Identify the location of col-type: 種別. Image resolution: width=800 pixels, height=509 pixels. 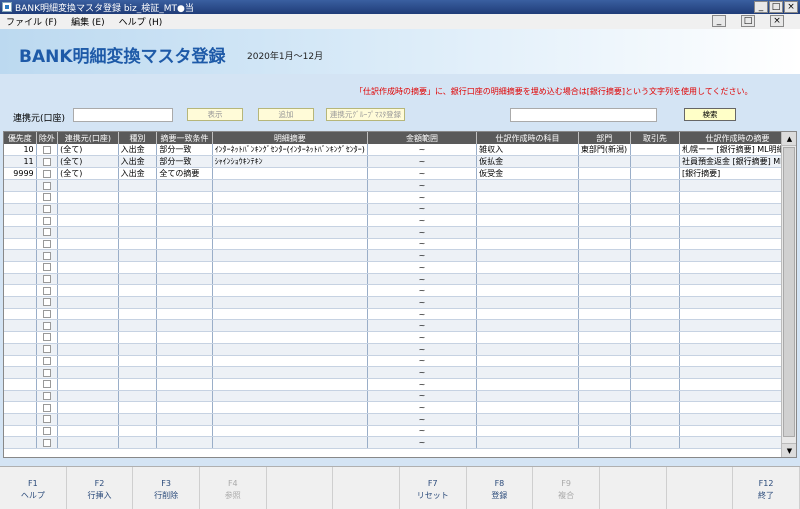
(138, 138).